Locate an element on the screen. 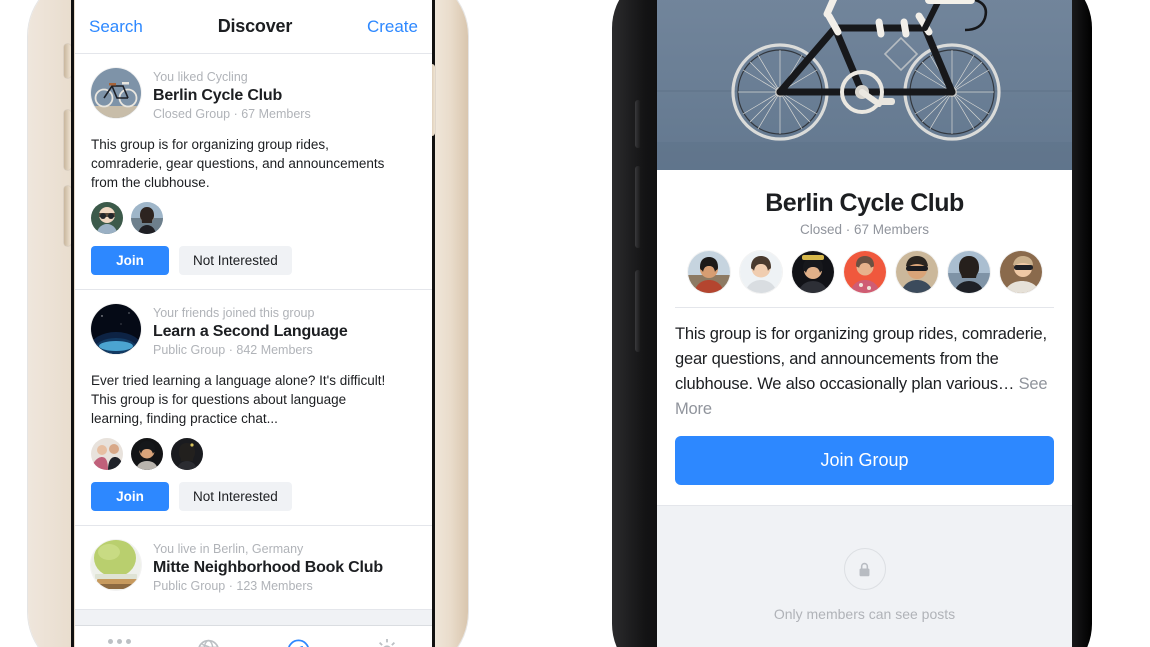 Image resolution: width=1150 pixels, height=647 pixels. discover-header: Search Discover Create is located at coordinates (253, 27).